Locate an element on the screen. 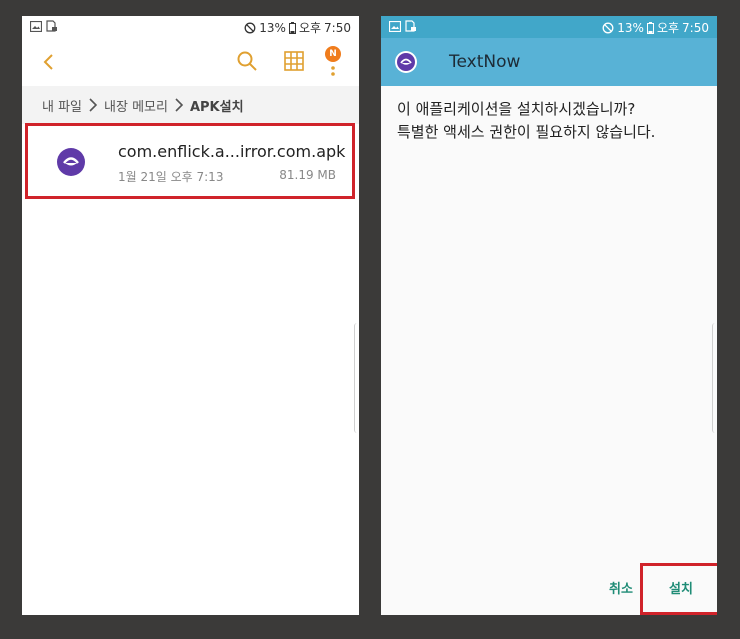 Image resolution: width=740 pixels, height=639 pixels. breadcrumb-my-files: 내 파일 is located at coordinates (62, 105).